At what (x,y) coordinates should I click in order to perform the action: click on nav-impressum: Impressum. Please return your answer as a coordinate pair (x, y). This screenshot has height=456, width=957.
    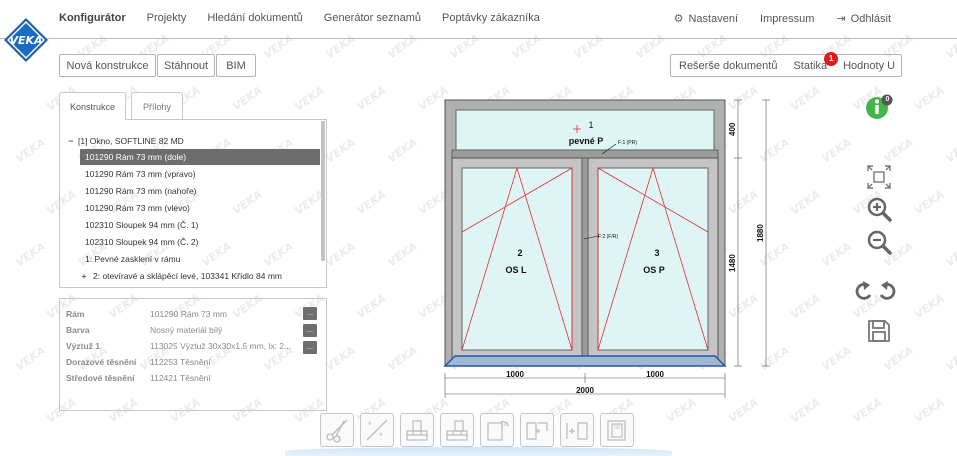
    Looking at the image, I should click on (787, 18).